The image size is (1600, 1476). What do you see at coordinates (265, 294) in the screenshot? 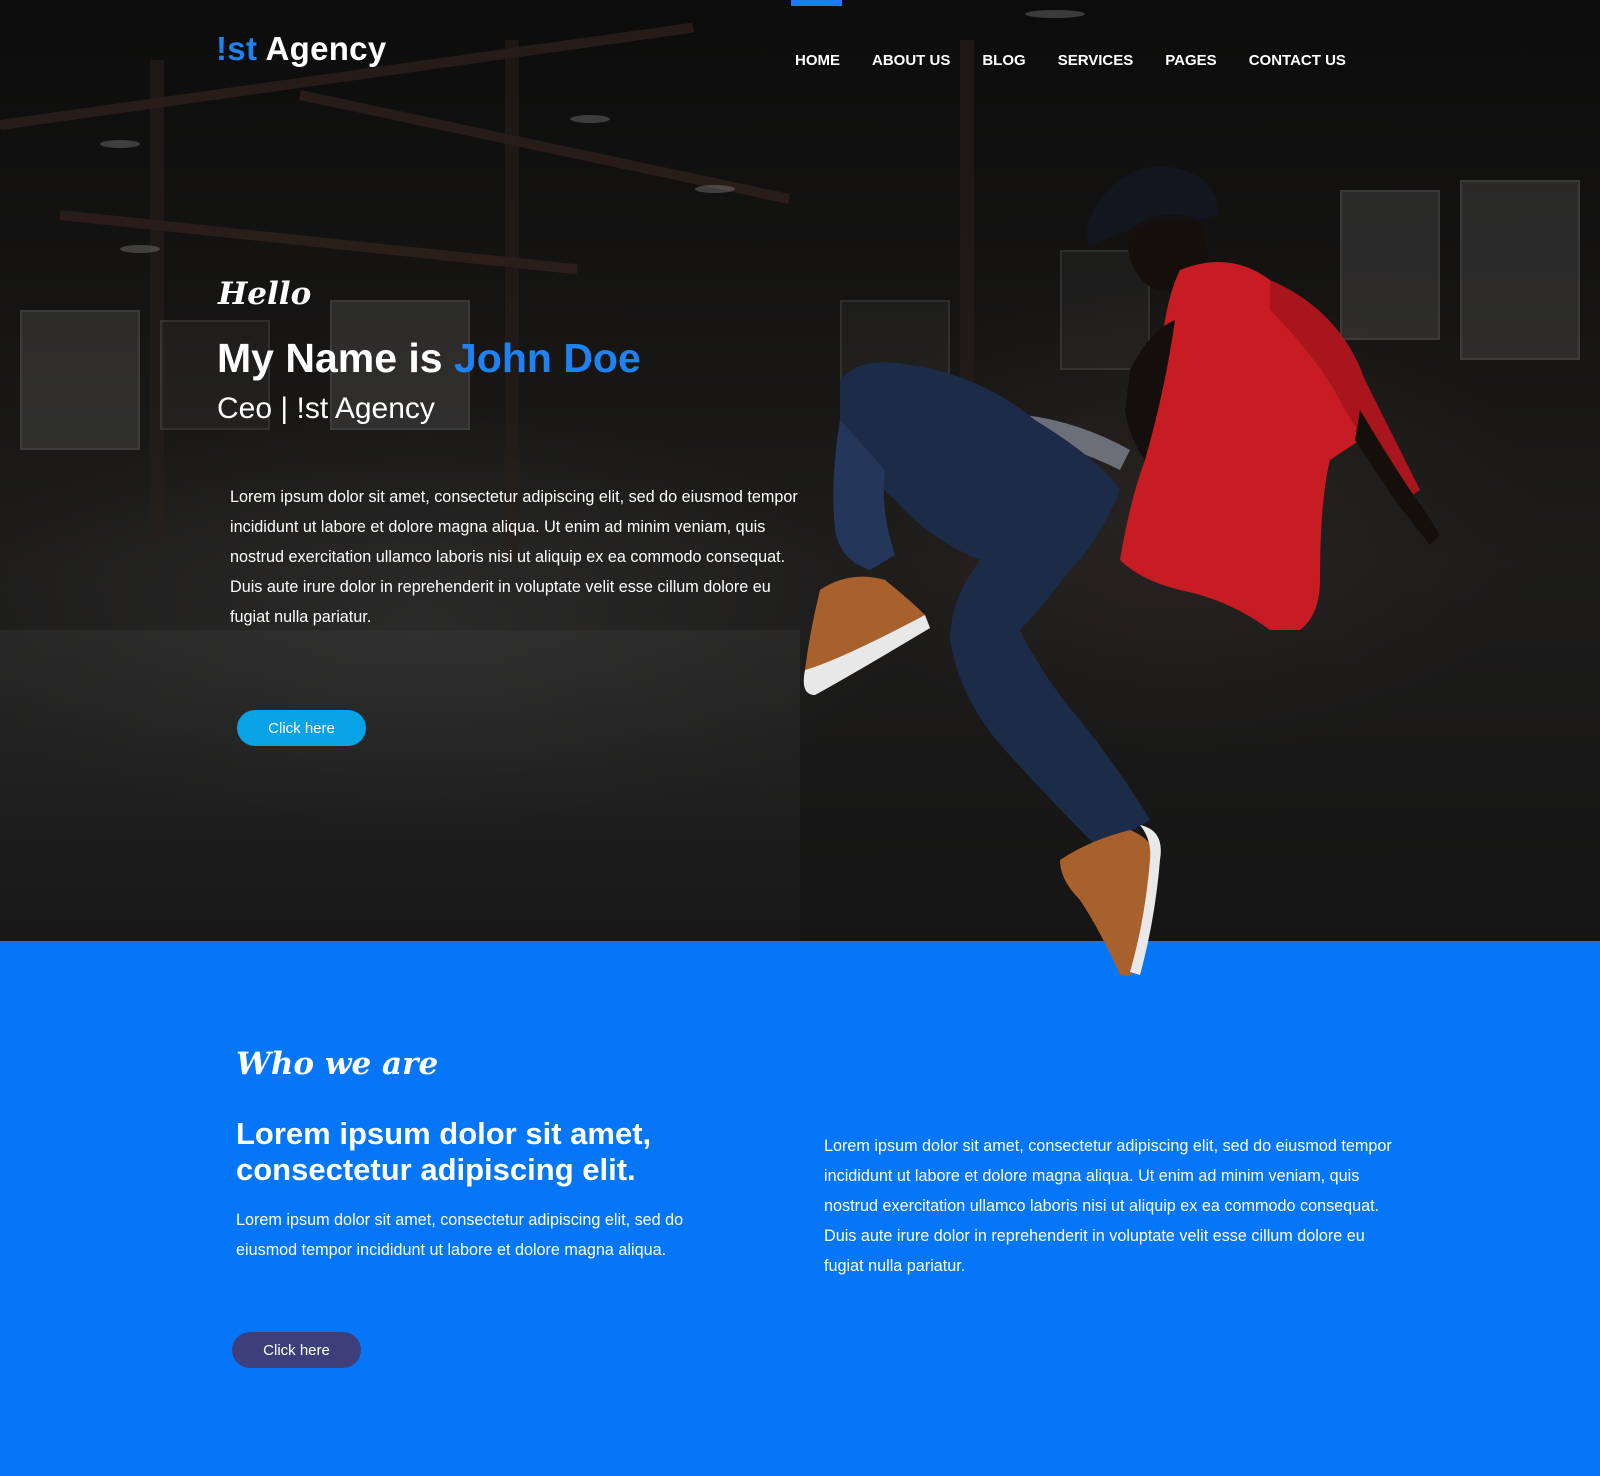
I see `hero-greeting: Hello` at bounding box center [265, 294].